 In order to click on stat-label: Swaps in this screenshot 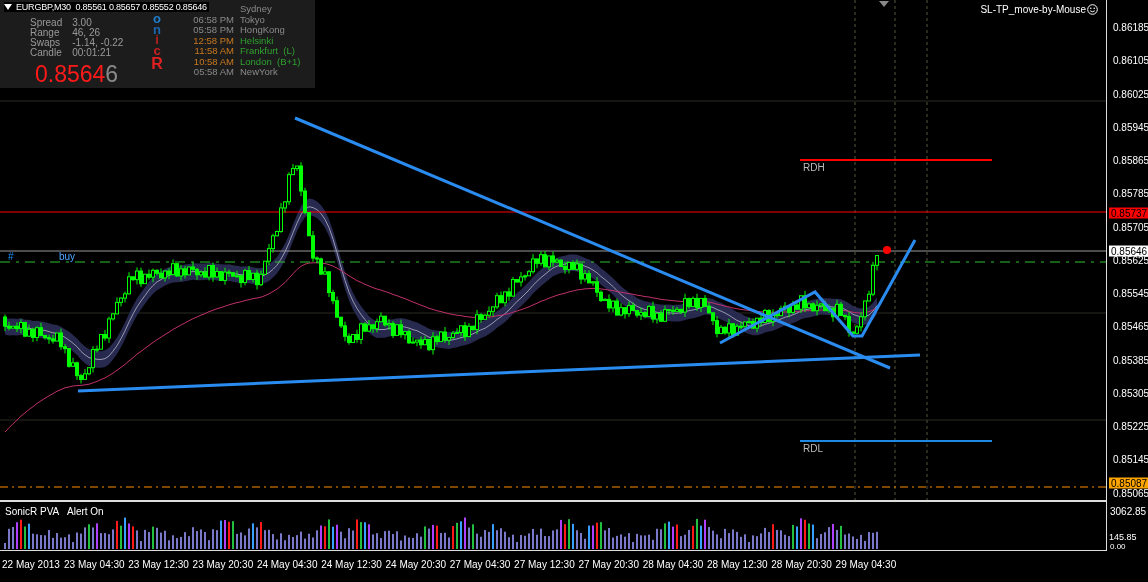, I will do `click(45, 43)`.